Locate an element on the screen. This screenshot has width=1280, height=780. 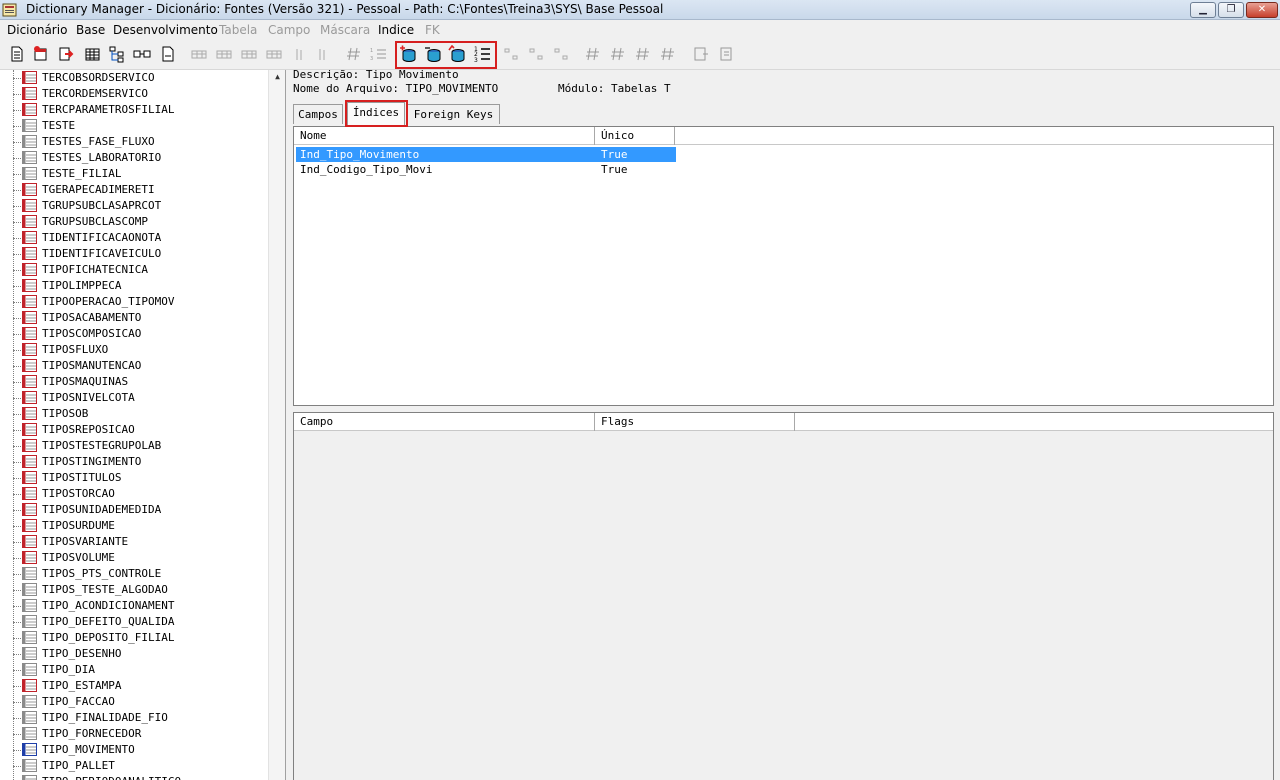
tree-item: TERCORDEMSERVICO is located at coordinates (143, 94).